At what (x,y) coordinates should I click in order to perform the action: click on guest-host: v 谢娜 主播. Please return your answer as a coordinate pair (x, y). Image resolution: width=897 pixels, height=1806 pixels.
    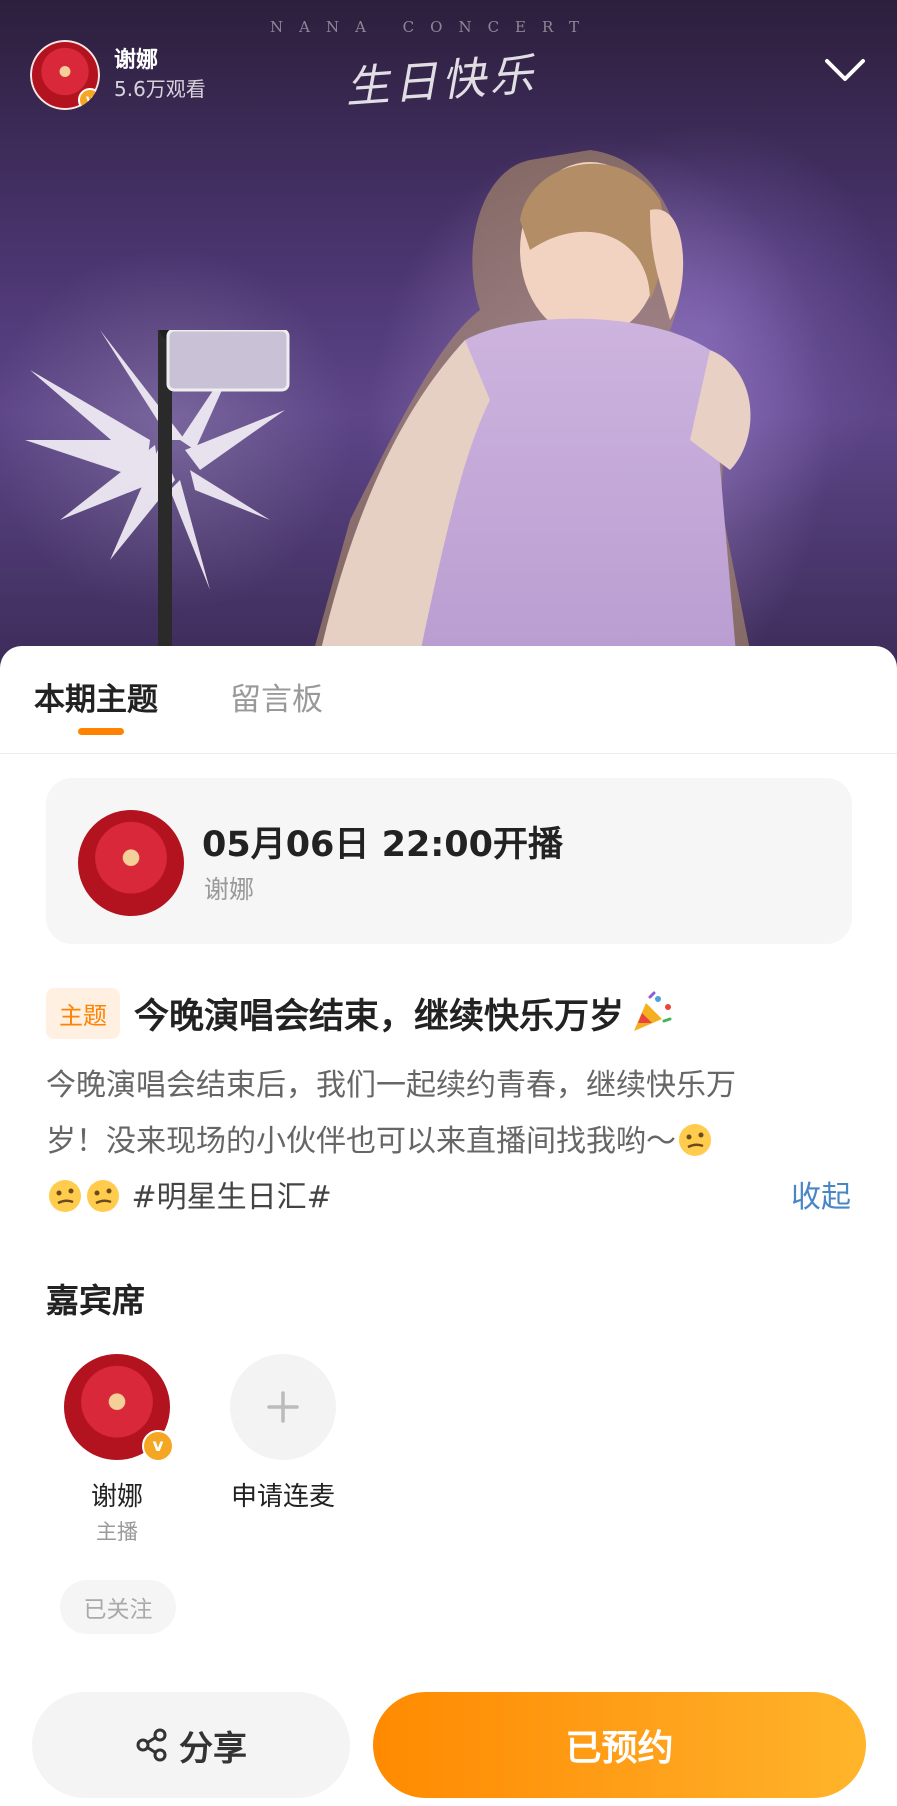
    Looking at the image, I should click on (117, 1450).